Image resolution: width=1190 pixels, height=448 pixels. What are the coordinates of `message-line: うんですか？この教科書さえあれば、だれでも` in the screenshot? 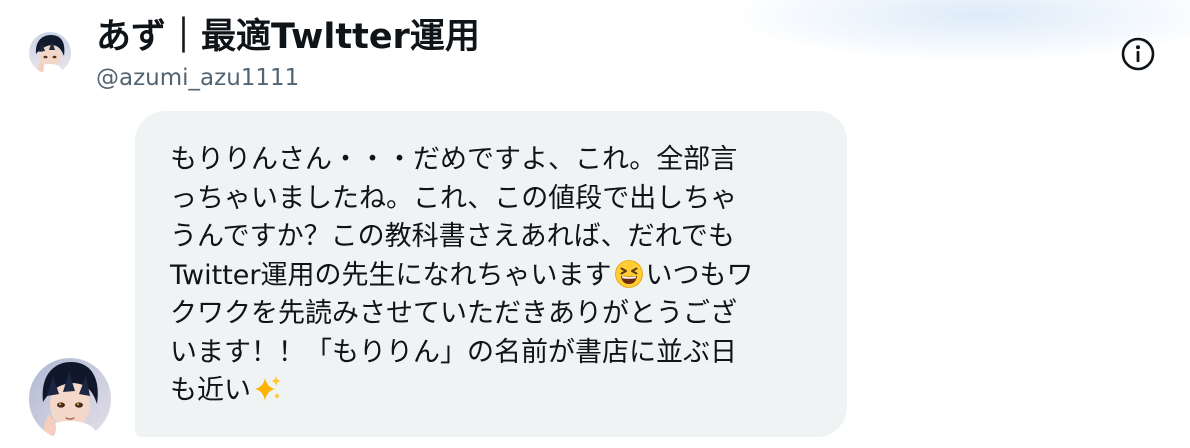 It's located at (452, 236).